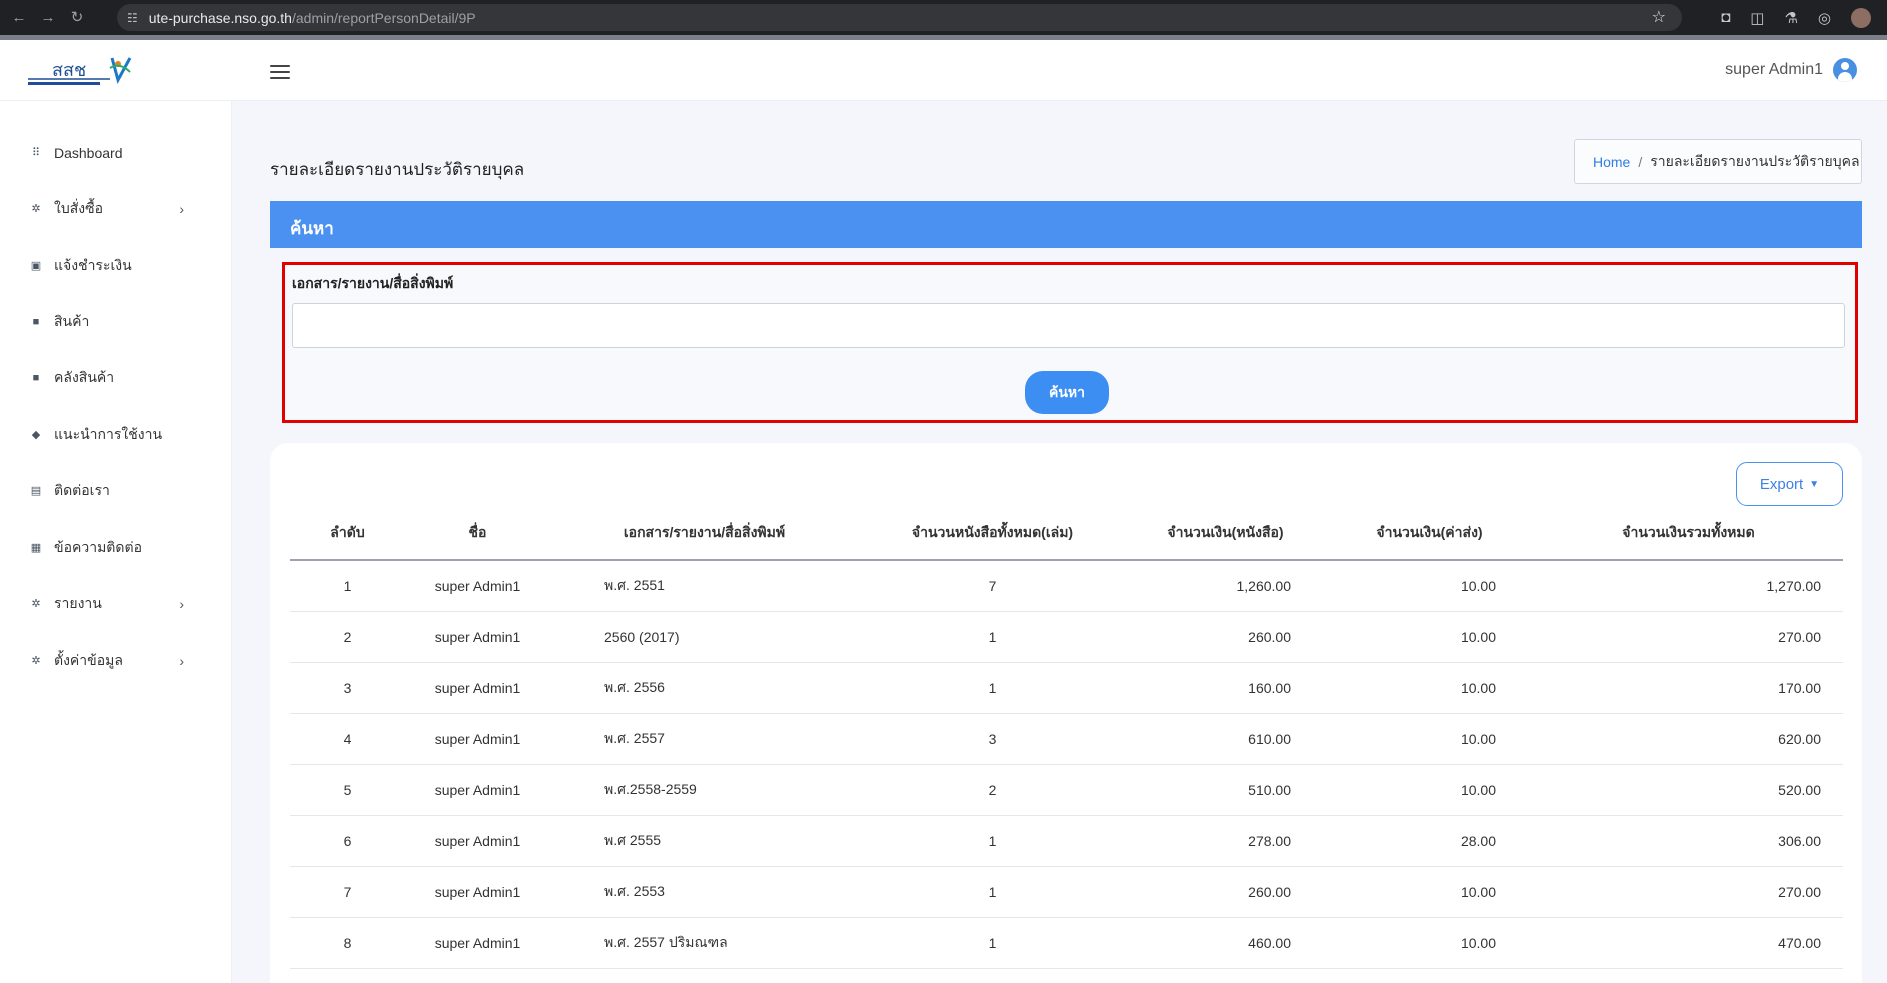 The image size is (1887, 983). What do you see at coordinates (48, 18) in the screenshot?
I see `forward-arrow-icon: →` at bounding box center [48, 18].